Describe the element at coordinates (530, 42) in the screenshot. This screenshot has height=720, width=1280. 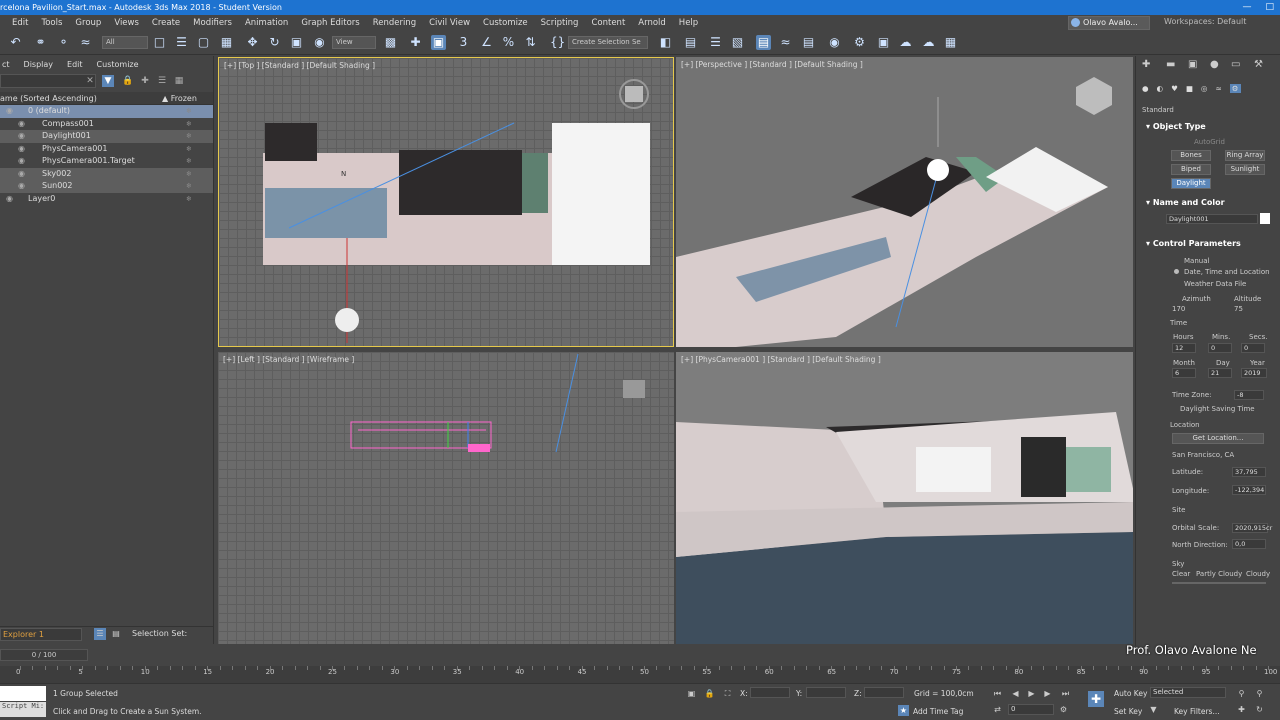
I see `spinner-snap-icon: ⇅` at that location.